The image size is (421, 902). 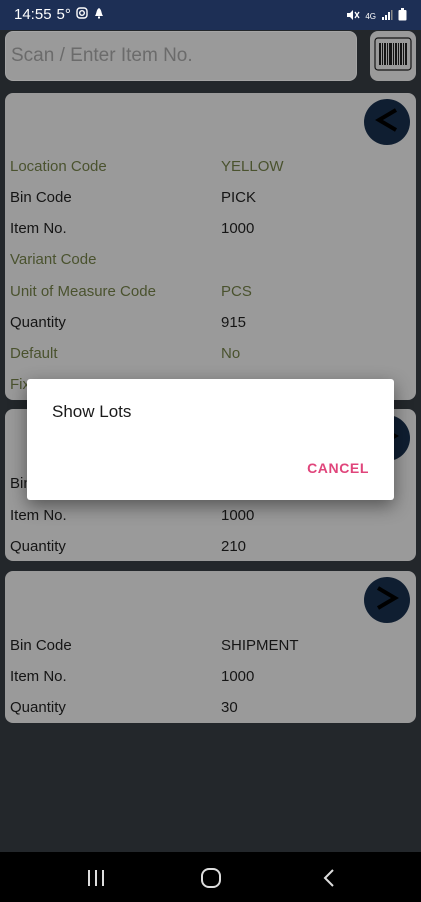 What do you see at coordinates (210, 356) in the screenshot?
I see `card-row: Default No` at bounding box center [210, 356].